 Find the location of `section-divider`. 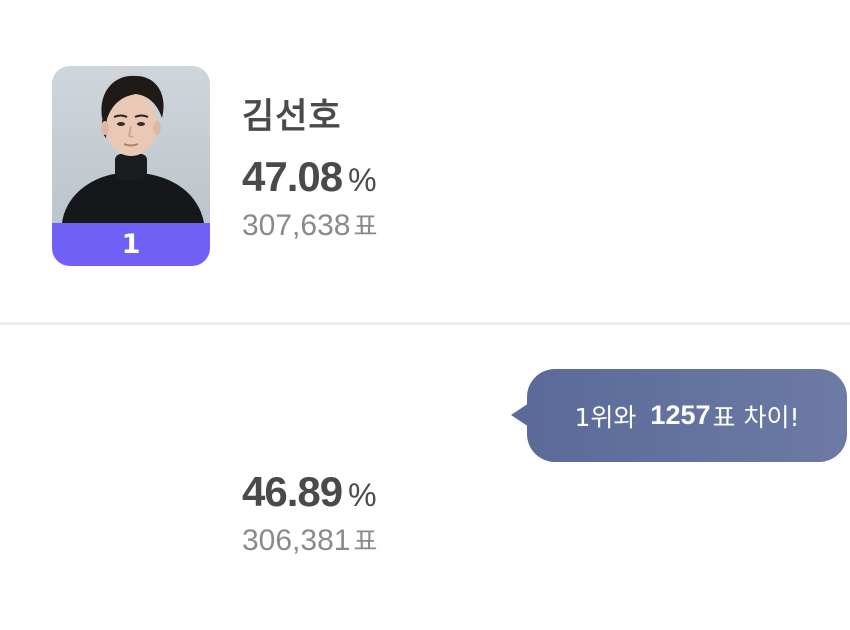

section-divider is located at coordinates (425, 323).